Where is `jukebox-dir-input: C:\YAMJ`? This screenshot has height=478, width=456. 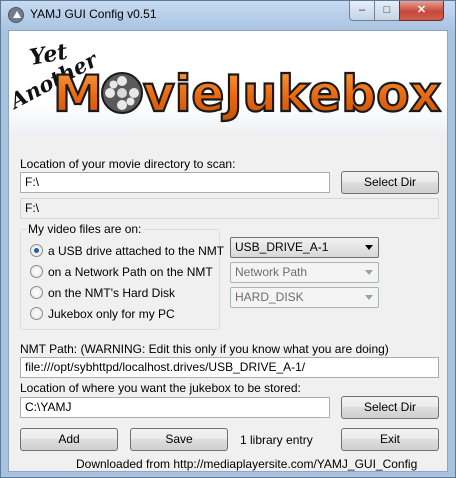 jukebox-dir-input: C:\YAMJ is located at coordinates (175, 407).